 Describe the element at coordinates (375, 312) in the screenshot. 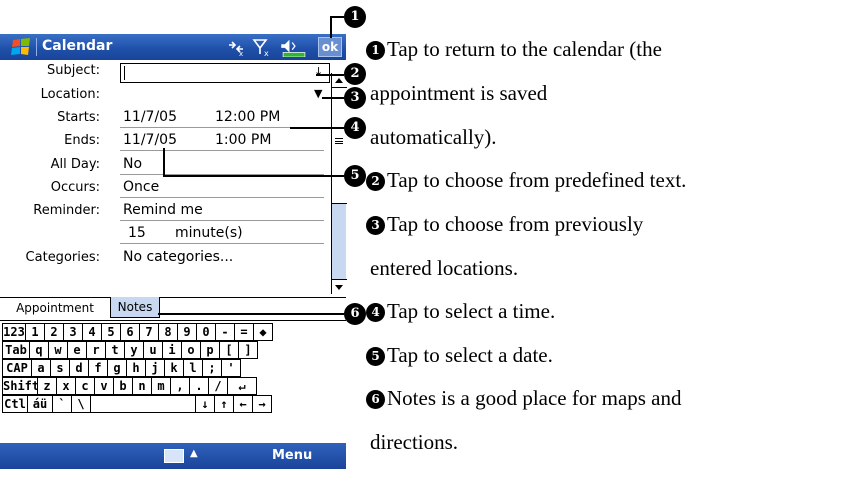

I see `description-number-4: 4` at that location.